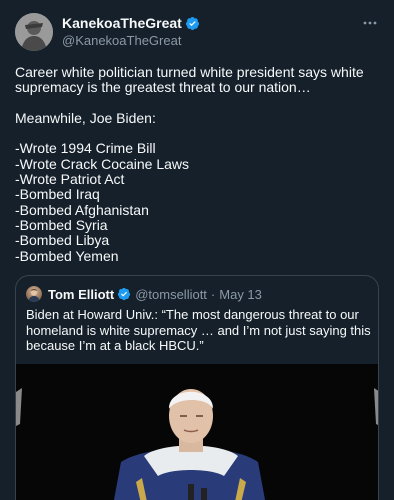 This screenshot has height=500, width=394. What do you see at coordinates (82, 209) in the screenshot?
I see `tweet-list-item: -Bombed Afghanistan` at bounding box center [82, 209].